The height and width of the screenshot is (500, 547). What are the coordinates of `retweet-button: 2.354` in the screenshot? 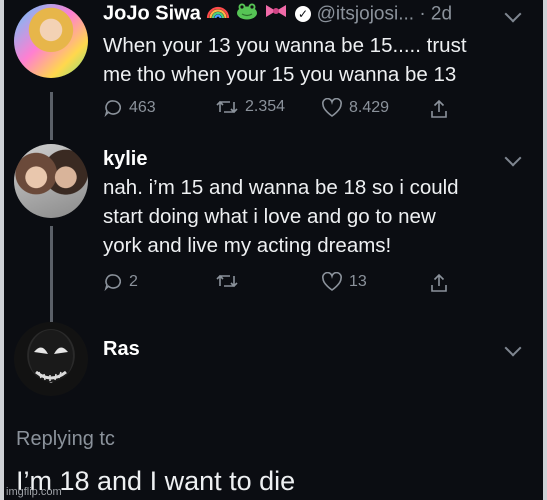 It's located at (250, 107).